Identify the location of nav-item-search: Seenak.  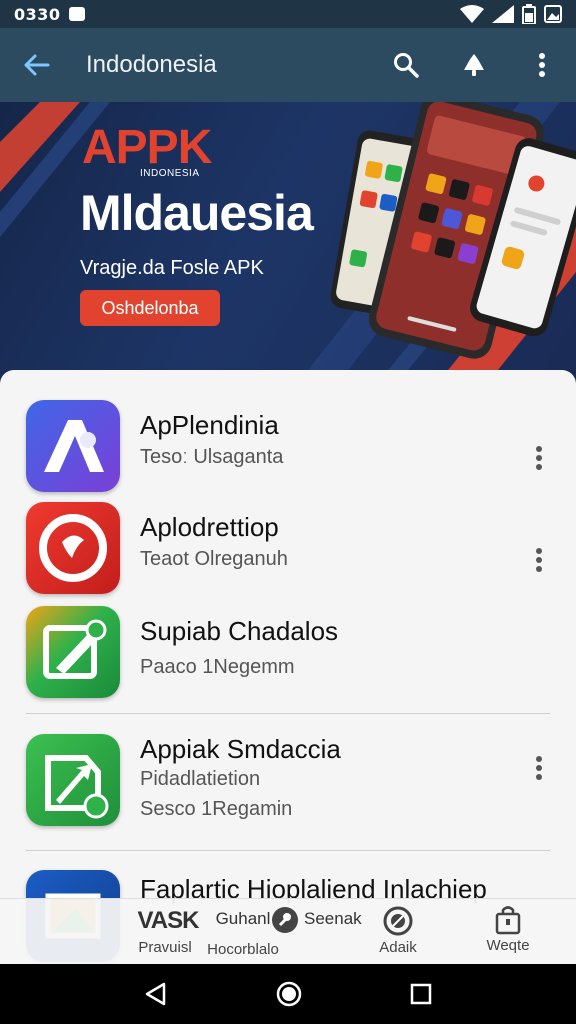
(320, 932).